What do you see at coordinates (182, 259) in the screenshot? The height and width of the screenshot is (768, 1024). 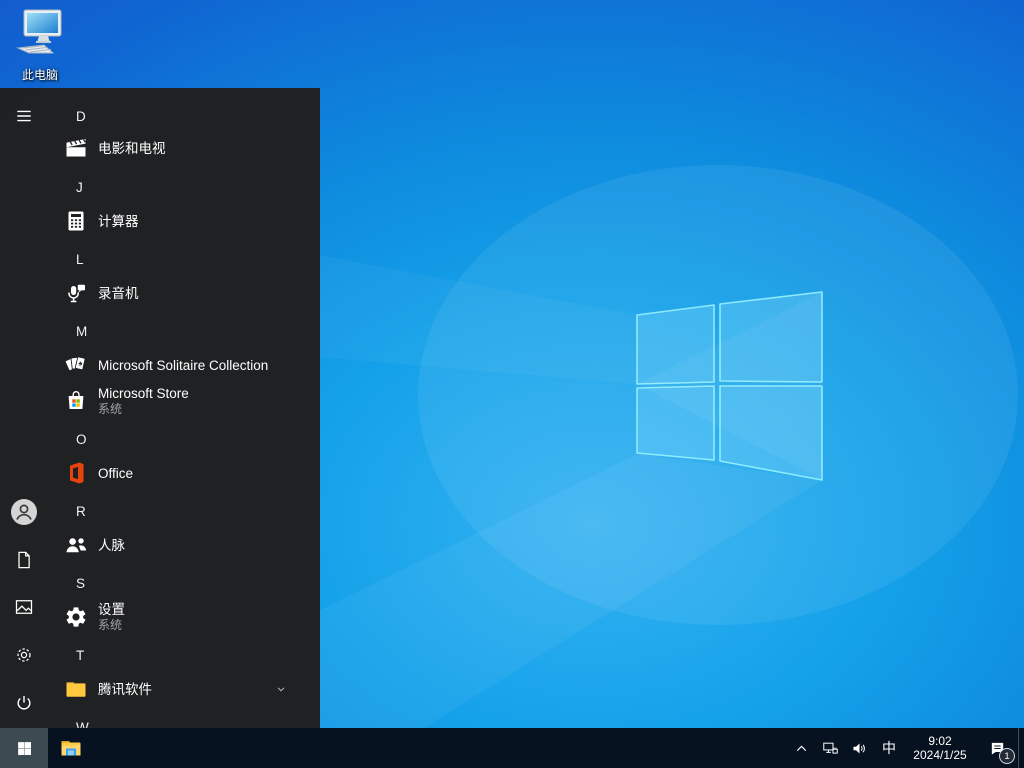 I see `letter-header: L` at bounding box center [182, 259].